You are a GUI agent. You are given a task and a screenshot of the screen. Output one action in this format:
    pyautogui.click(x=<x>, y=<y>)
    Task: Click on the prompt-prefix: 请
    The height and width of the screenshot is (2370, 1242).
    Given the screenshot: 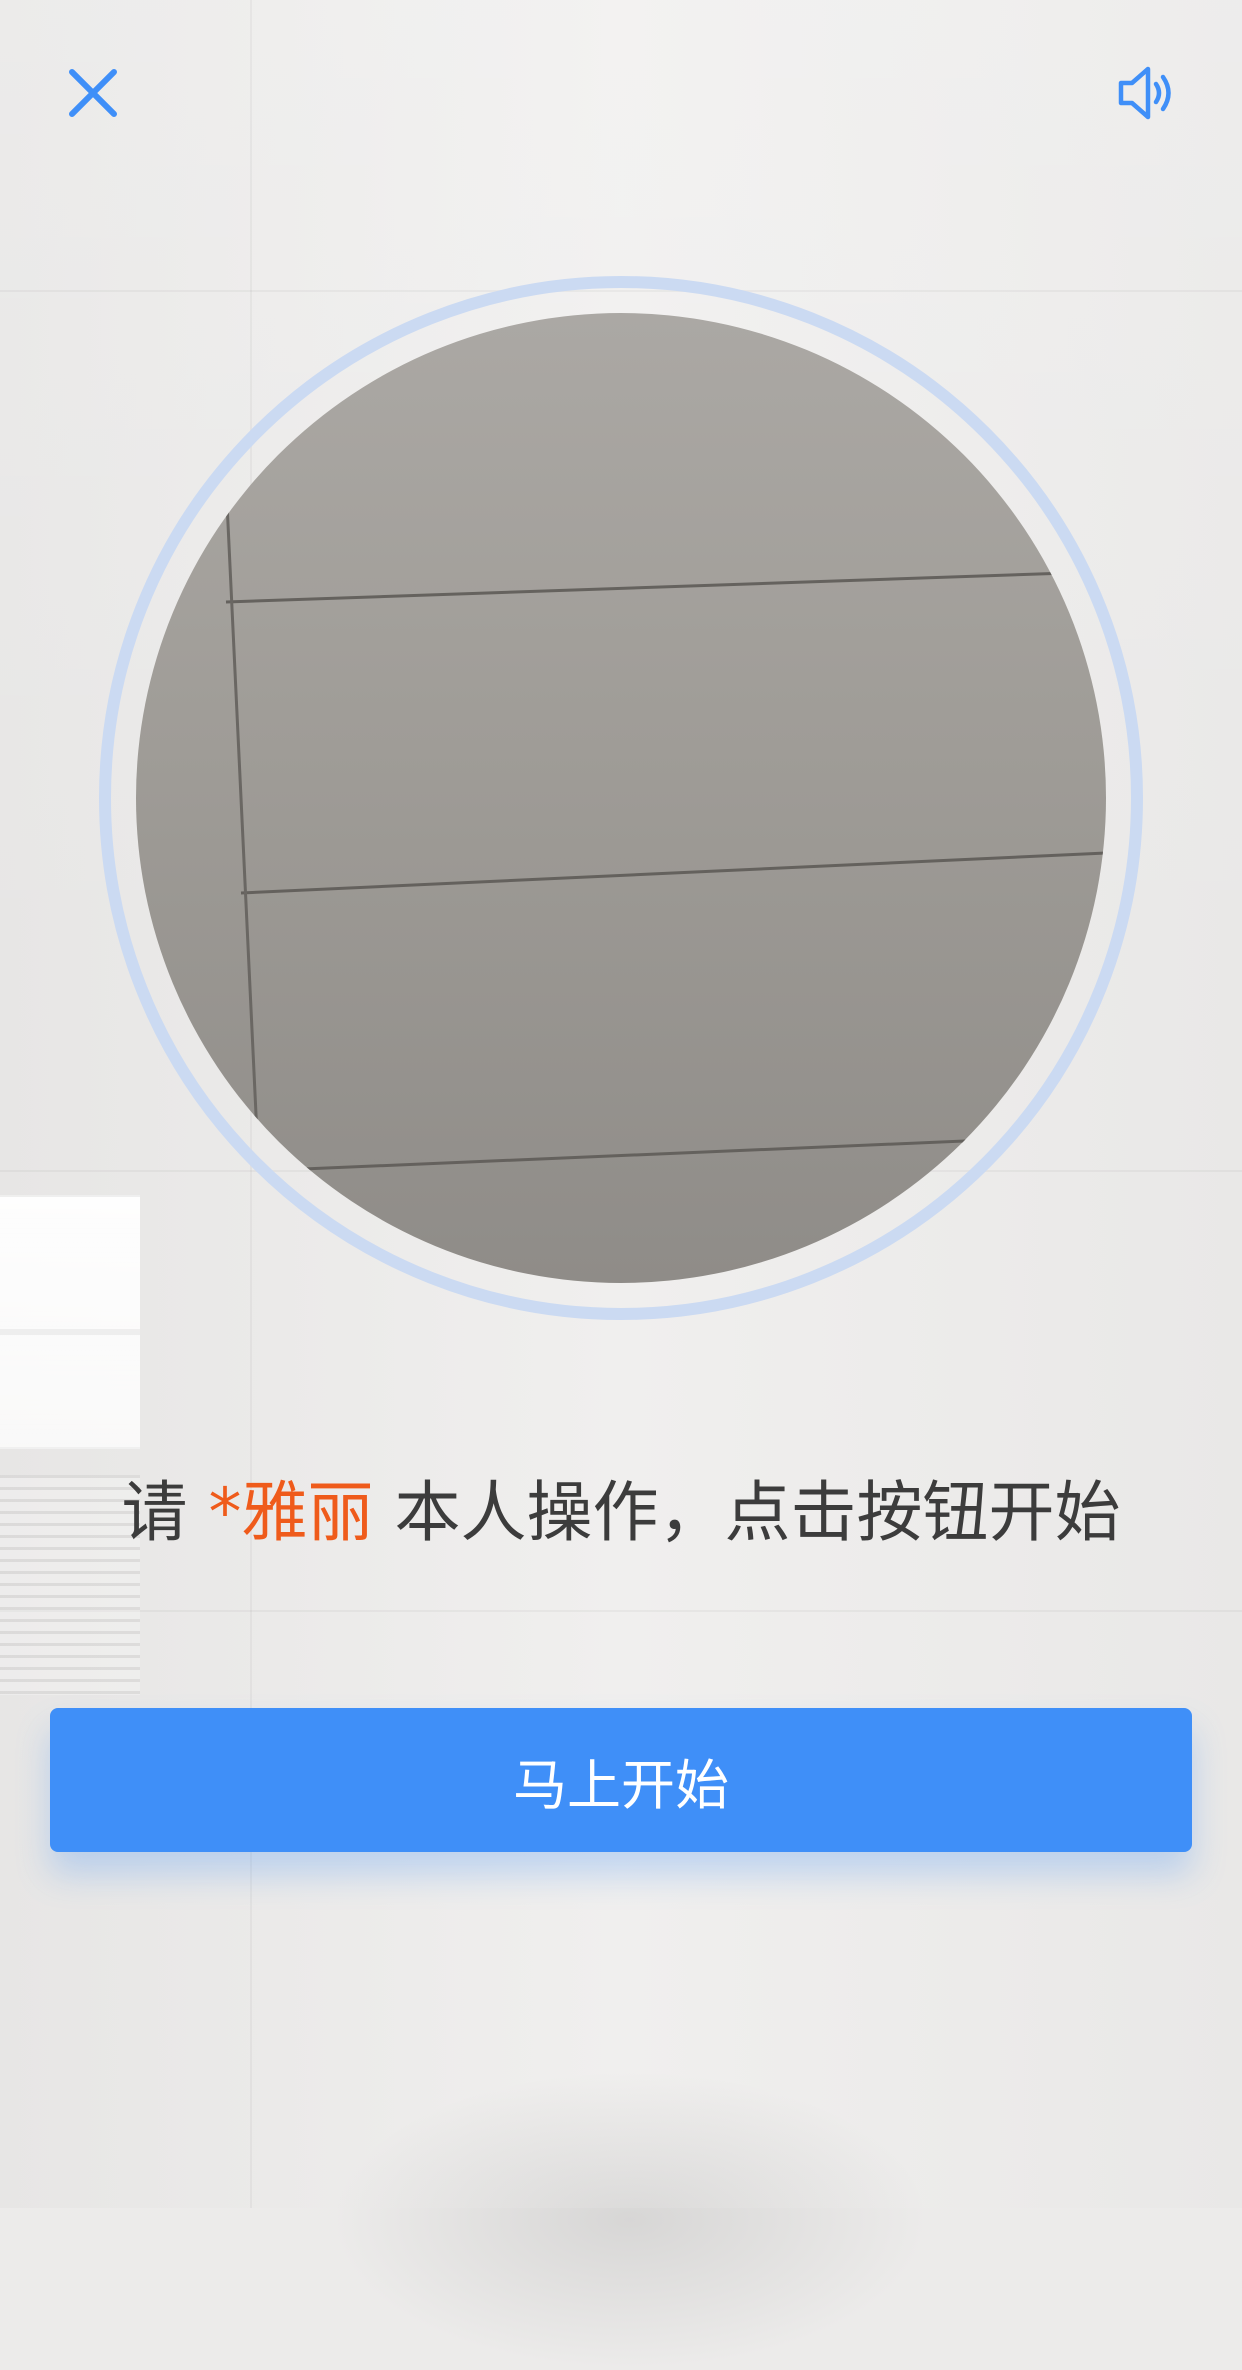 What is the action you would take?
    pyautogui.click(x=154, y=1512)
    